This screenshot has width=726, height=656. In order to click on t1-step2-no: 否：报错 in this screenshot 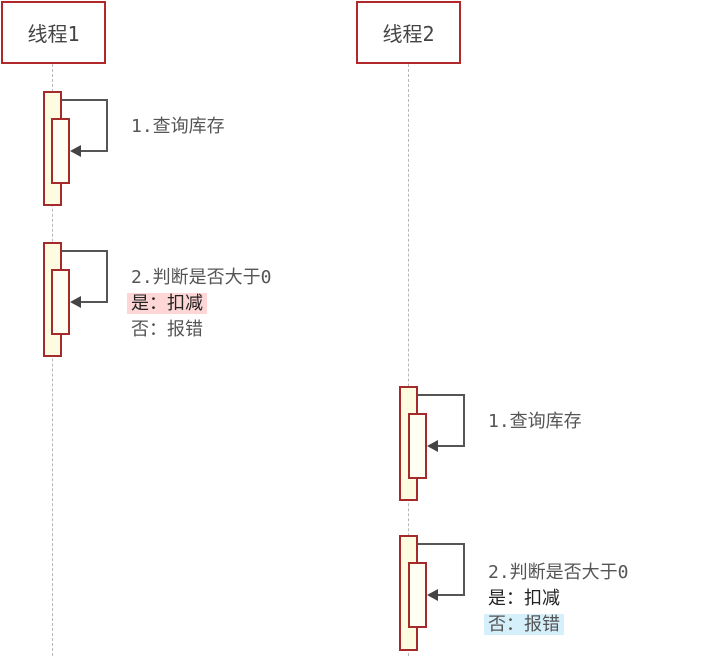, I will do `click(167, 329)`.